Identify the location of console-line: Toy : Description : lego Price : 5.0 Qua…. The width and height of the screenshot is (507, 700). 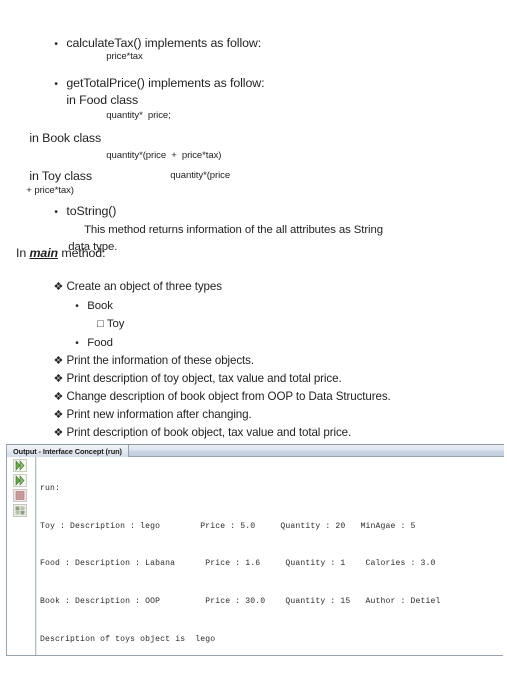
(228, 526).